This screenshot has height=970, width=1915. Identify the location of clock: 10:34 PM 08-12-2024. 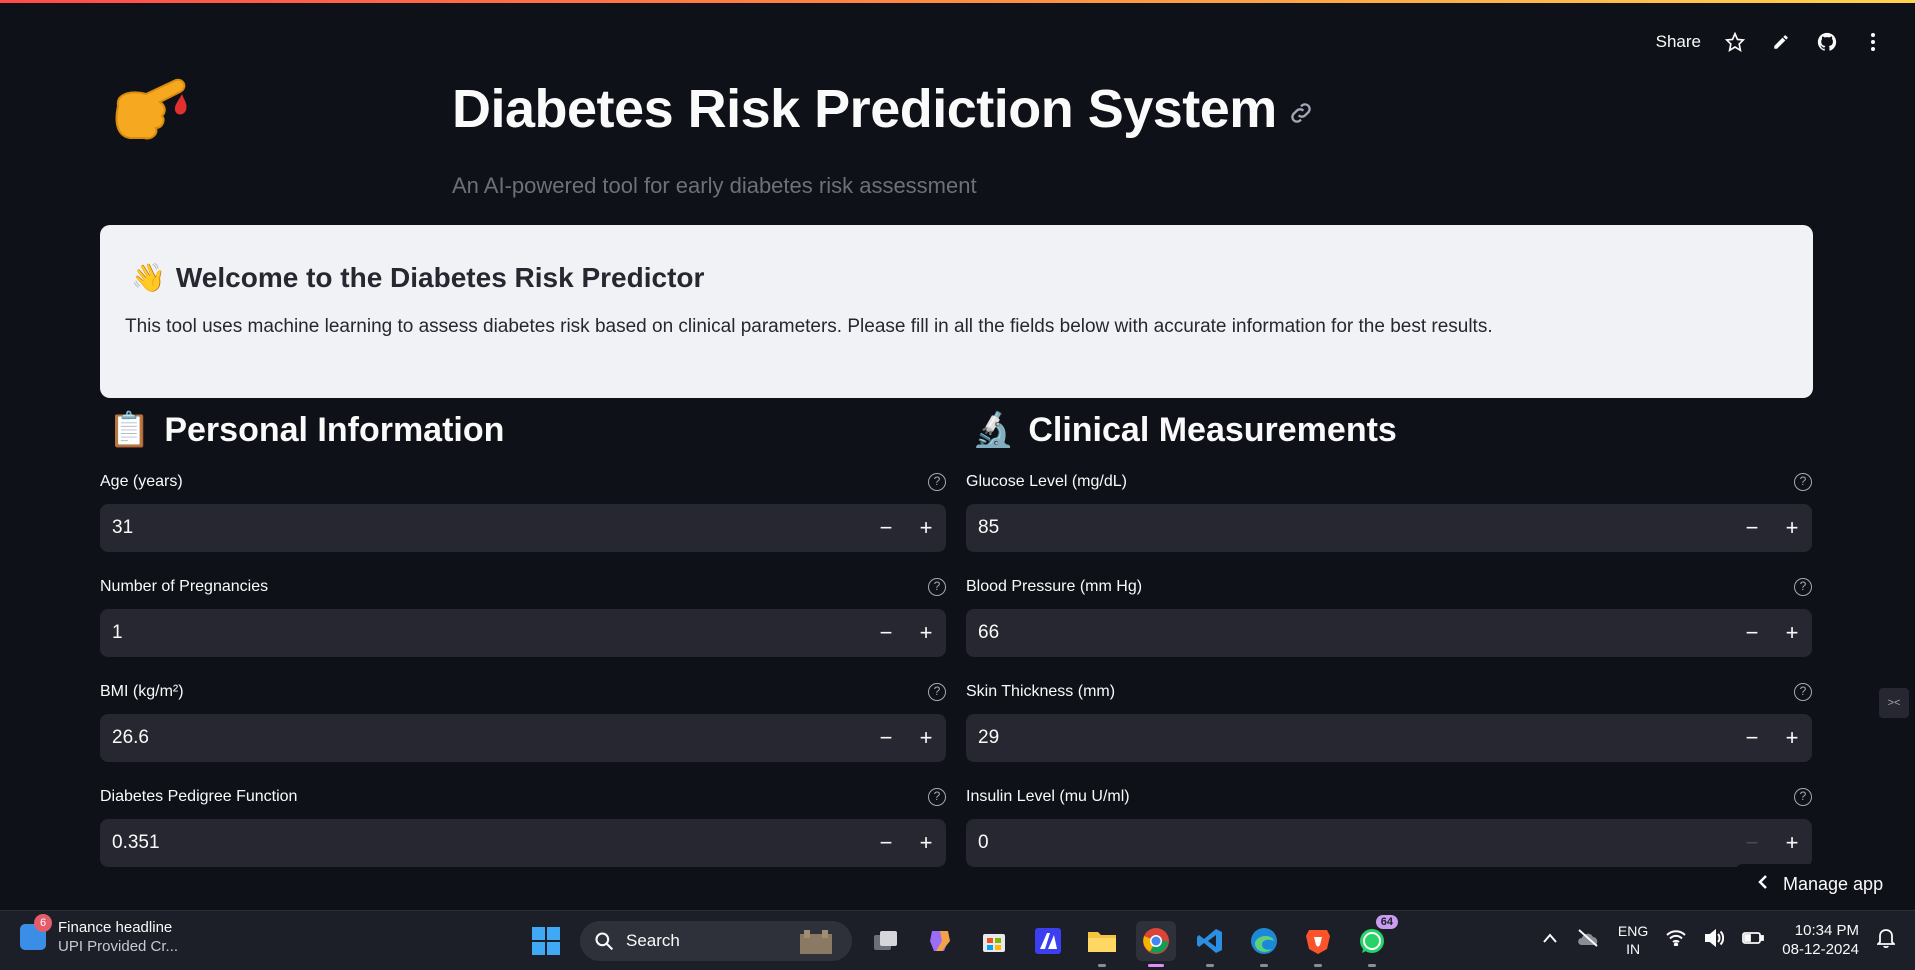
(1820, 940).